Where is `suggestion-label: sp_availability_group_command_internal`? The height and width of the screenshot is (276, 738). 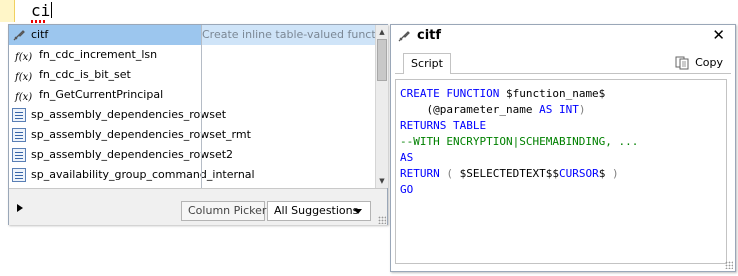
suggestion-label: sp_availability_group_command_internal is located at coordinates (143, 174).